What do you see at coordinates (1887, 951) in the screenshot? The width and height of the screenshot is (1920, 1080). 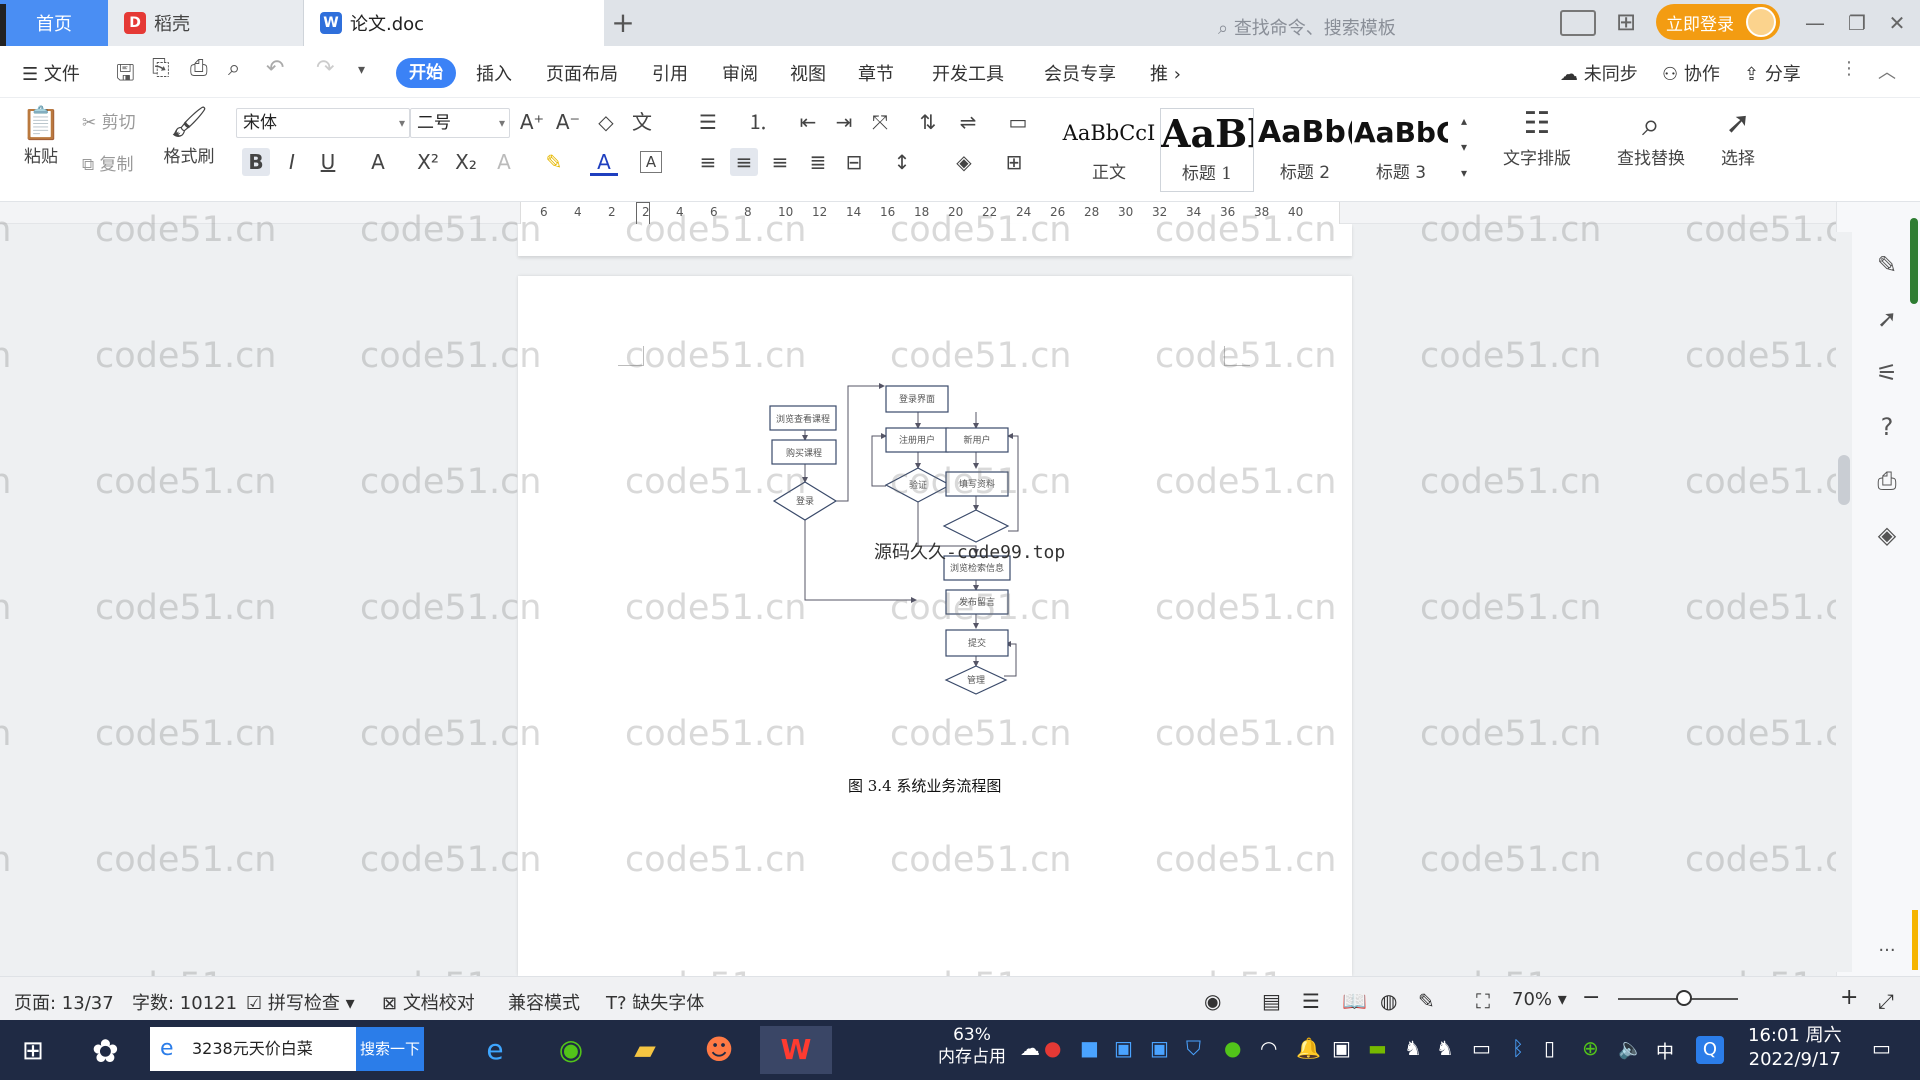 I see `more-dots-icon: ···` at bounding box center [1887, 951].